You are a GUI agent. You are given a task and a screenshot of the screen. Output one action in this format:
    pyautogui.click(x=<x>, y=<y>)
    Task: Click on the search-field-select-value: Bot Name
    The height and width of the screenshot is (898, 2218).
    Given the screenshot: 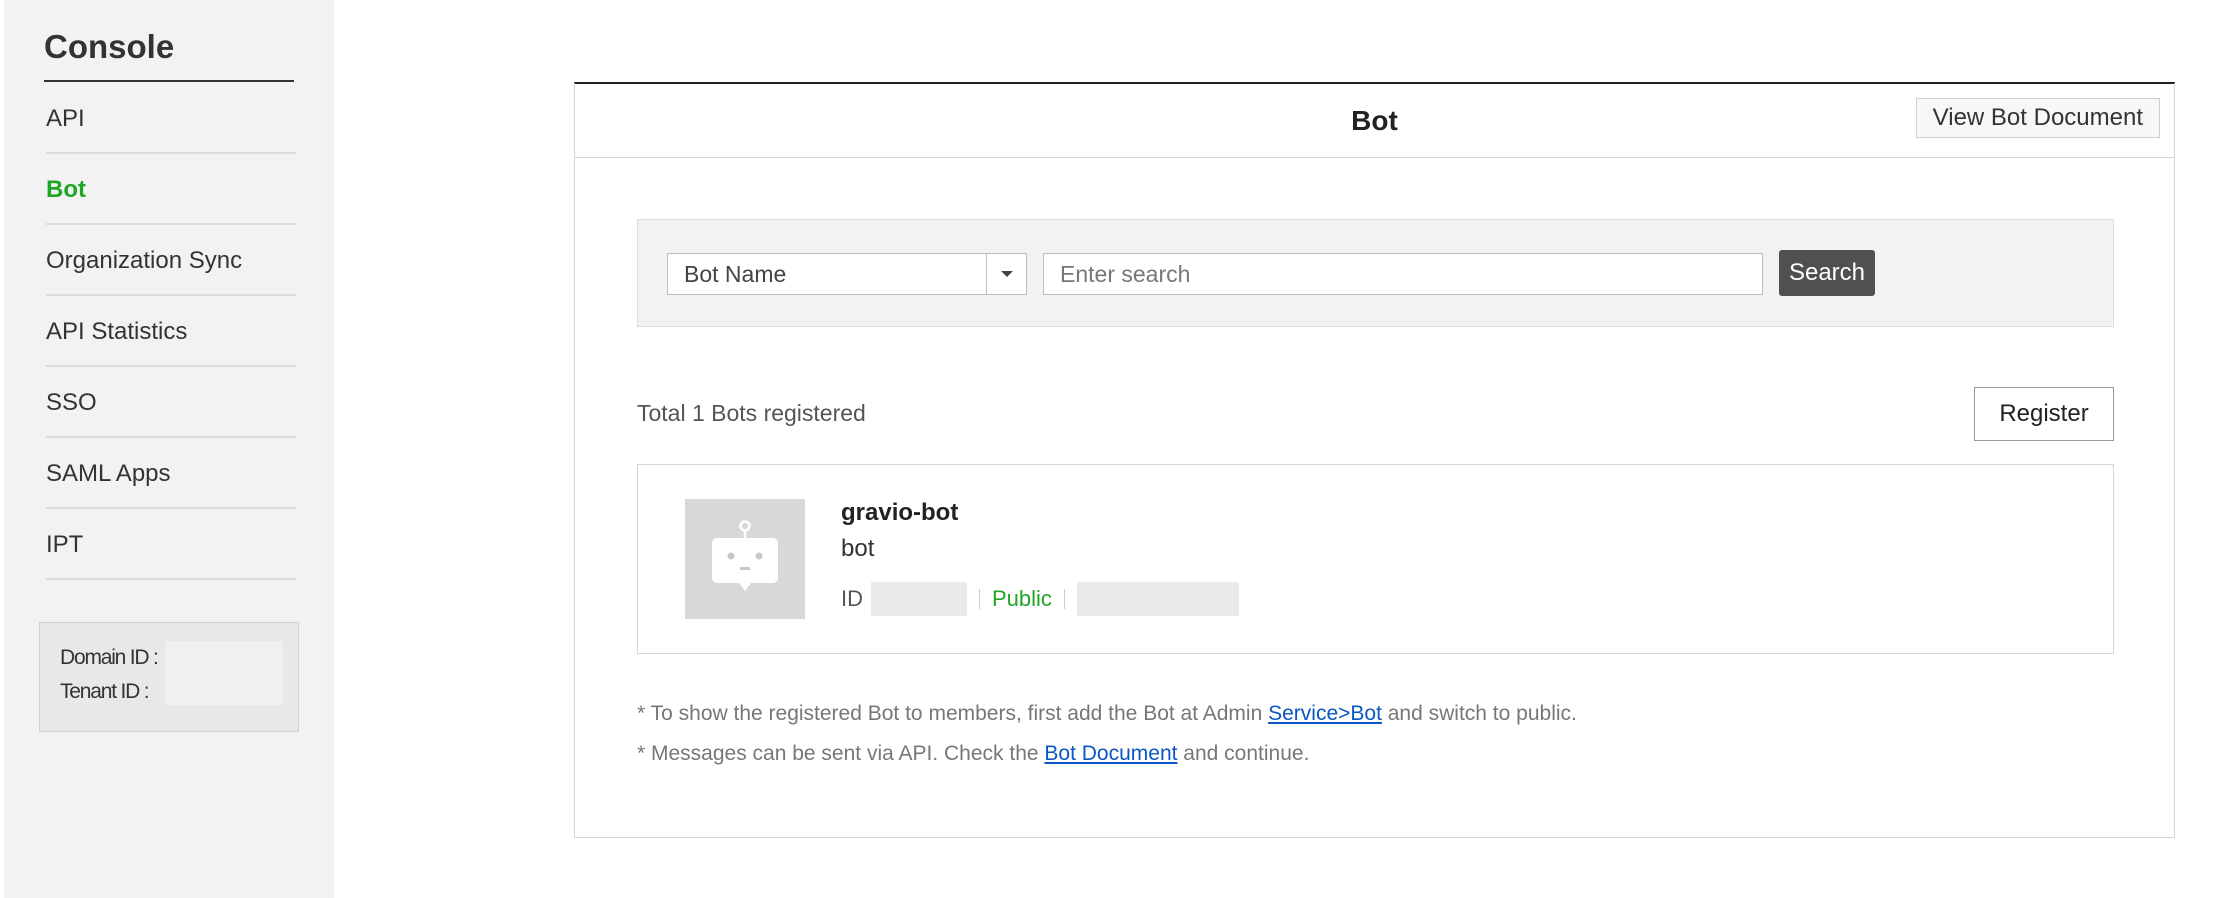 What is the action you would take?
    pyautogui.click(x=735, y=274)
    